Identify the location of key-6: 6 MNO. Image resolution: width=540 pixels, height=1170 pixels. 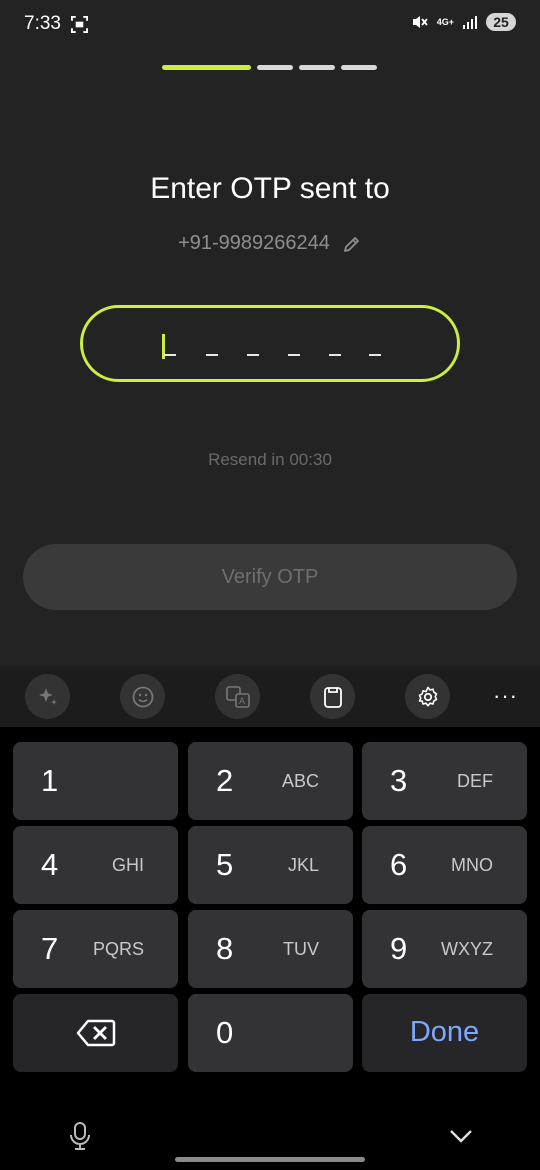
(444, 865).